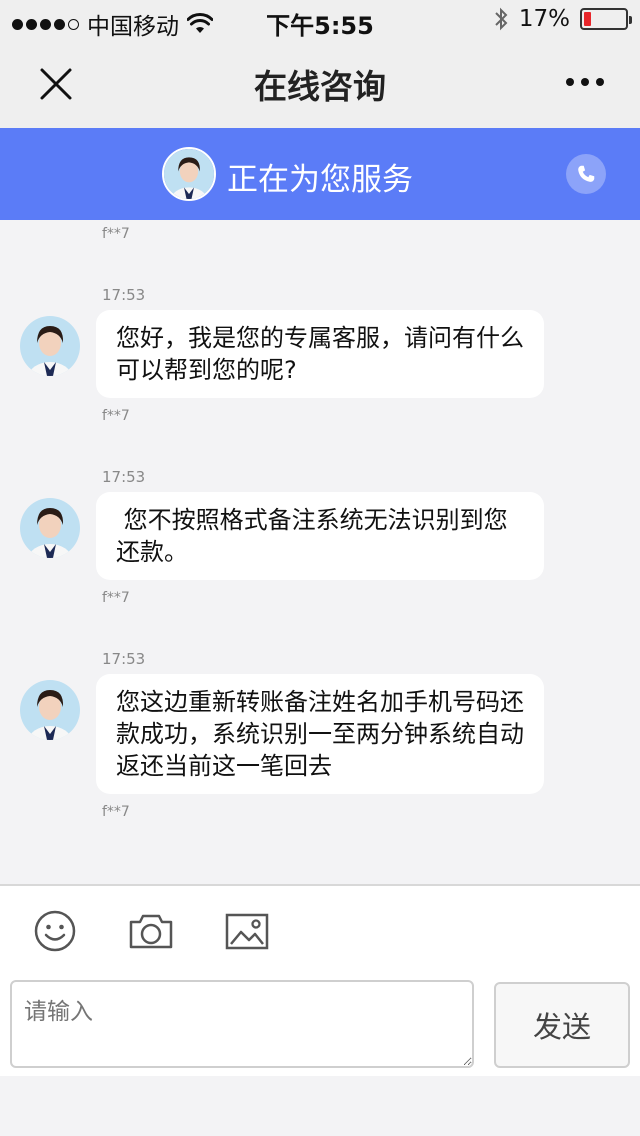 The image size is (640, 1136). I want to click on page-title: 在线咨询, so click(320, 86).